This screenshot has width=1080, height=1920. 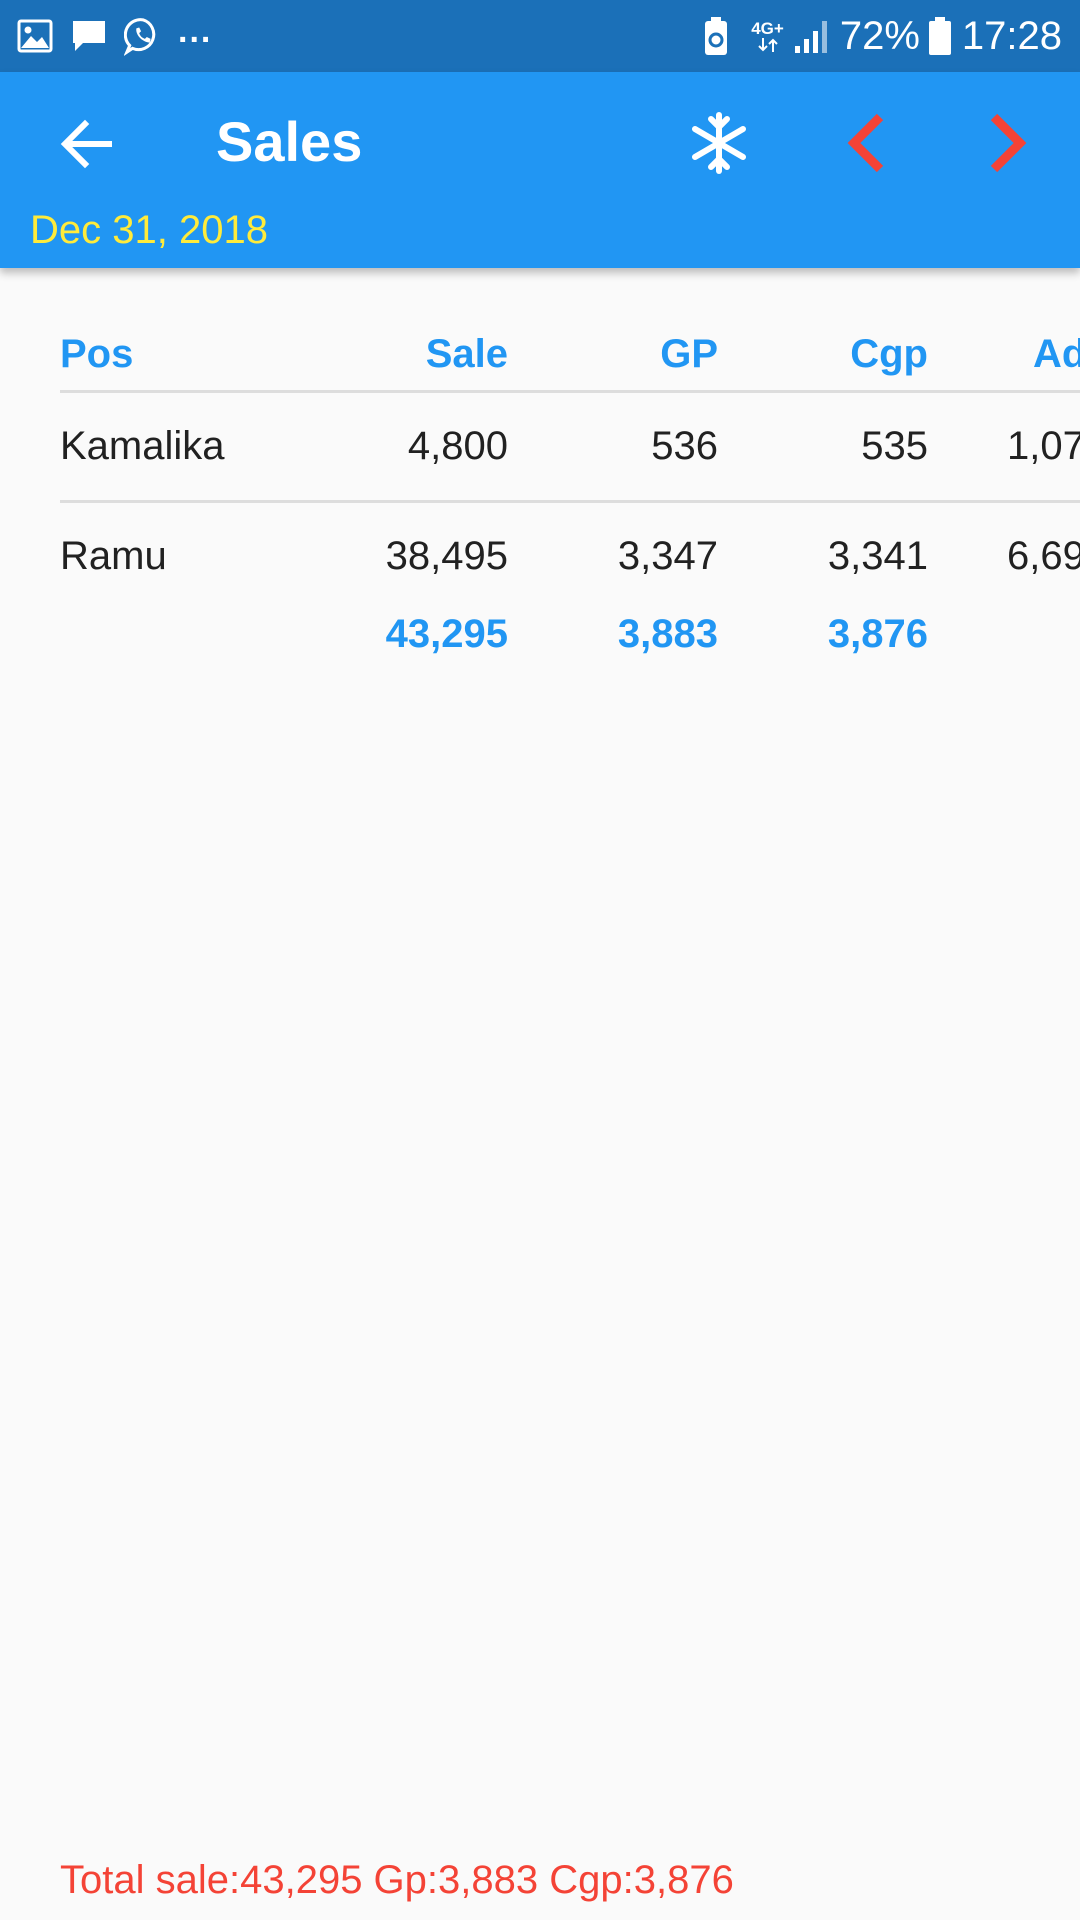 I want to click on network-type-icon: 4G+, so click(x=767, y=36).